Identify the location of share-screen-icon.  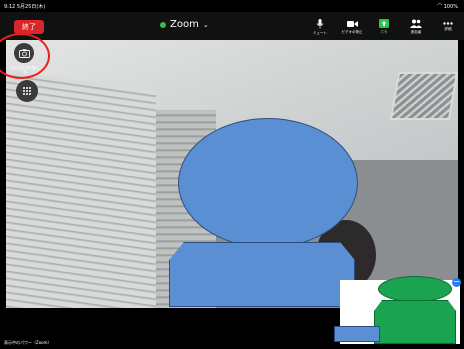
(384, 23).